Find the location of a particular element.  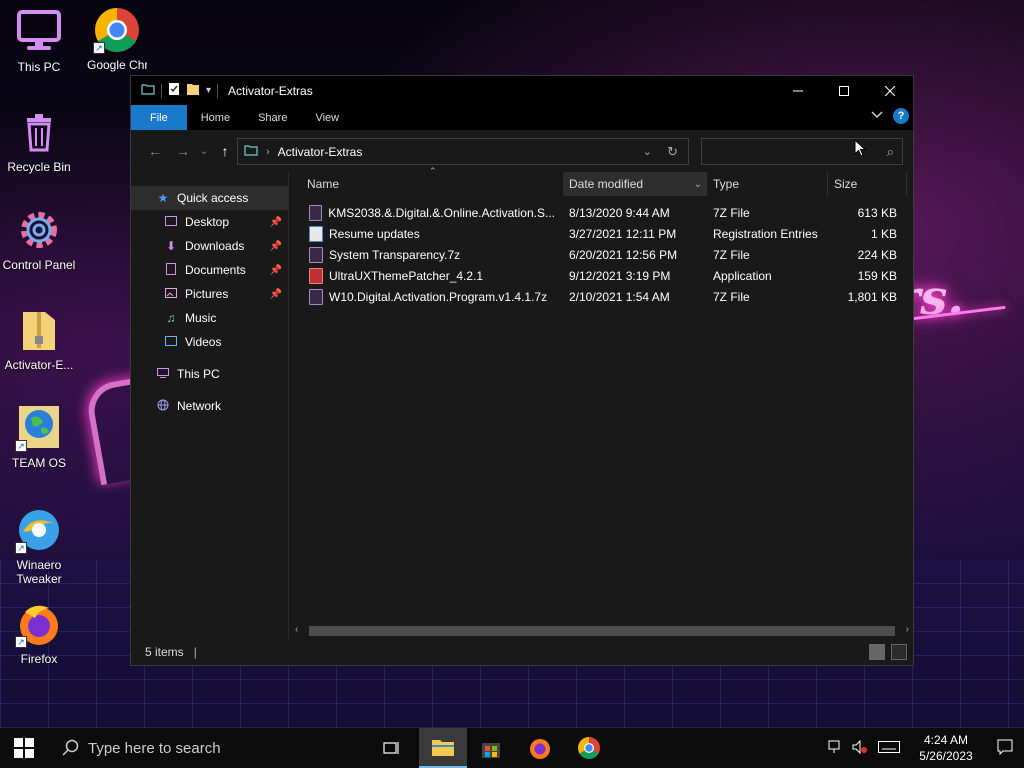

nav-item-videos: Videos is located at coordinates (209, 342).